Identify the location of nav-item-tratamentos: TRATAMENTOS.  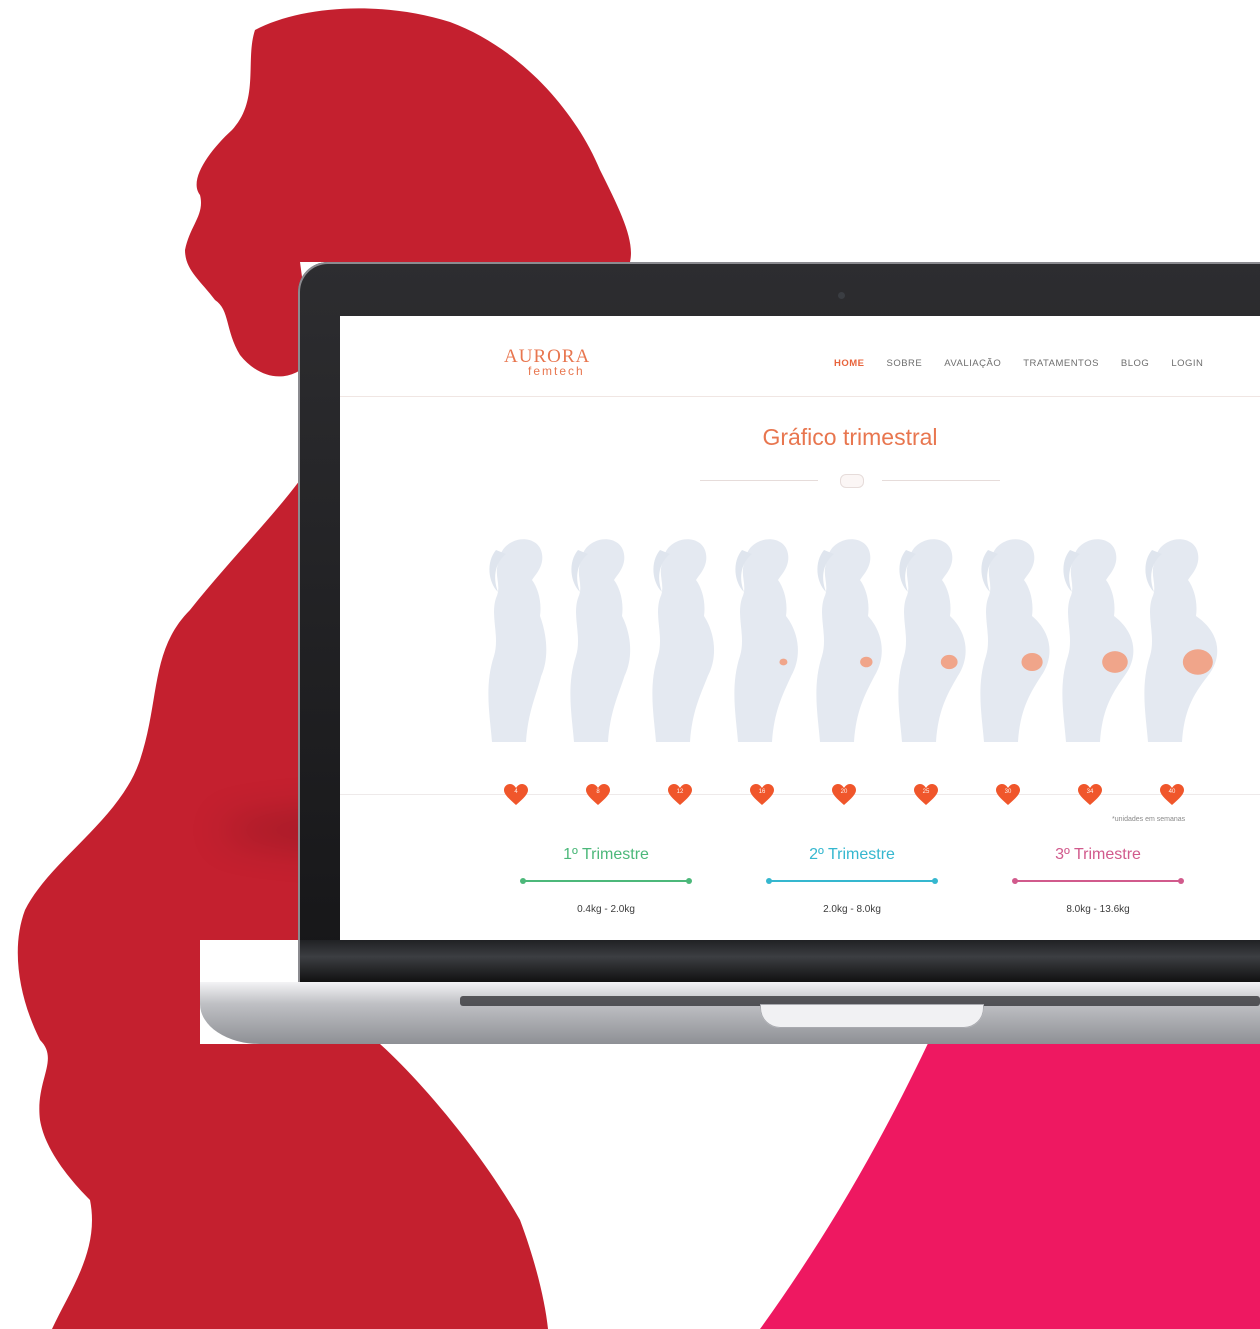
(1061, 363).